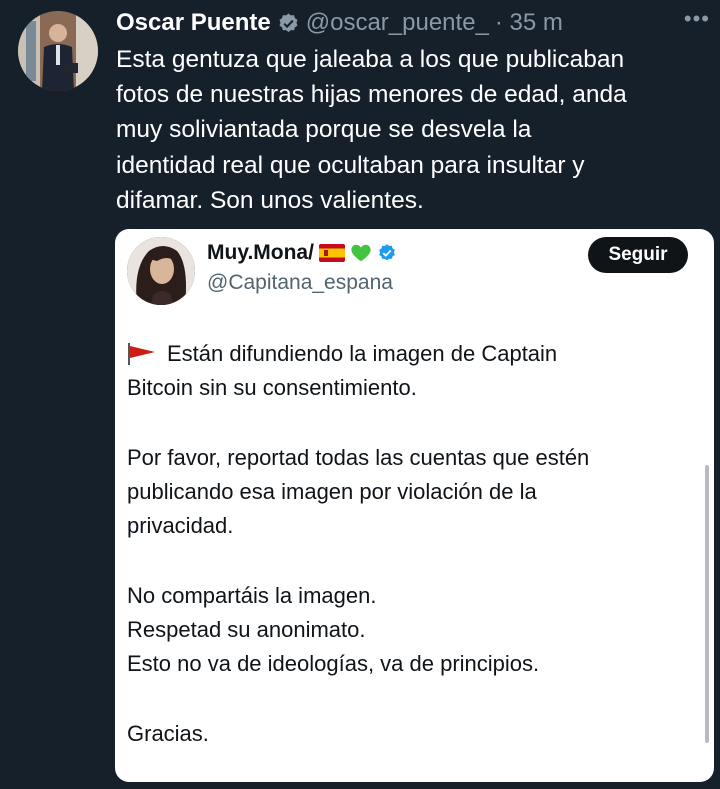 This screenshot has width=720, height=789. I want to click on spain-flag-emoji, so click(331, 253).